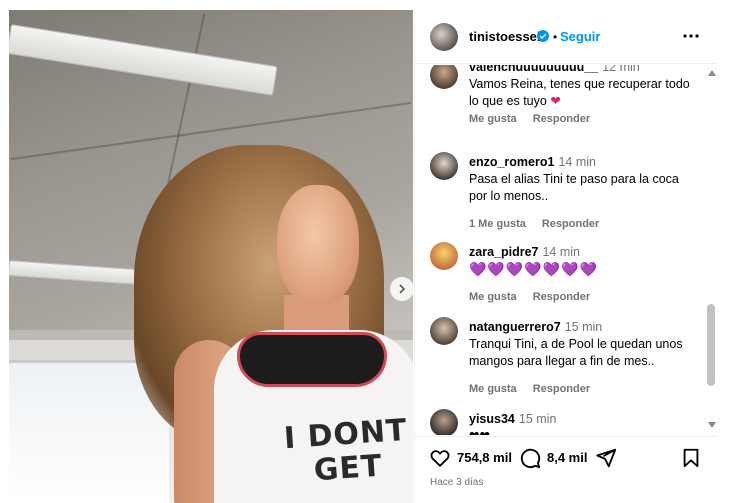 The width and height of the screenshot is (730, 503). I want to click on photo-face, so click(318, 245).